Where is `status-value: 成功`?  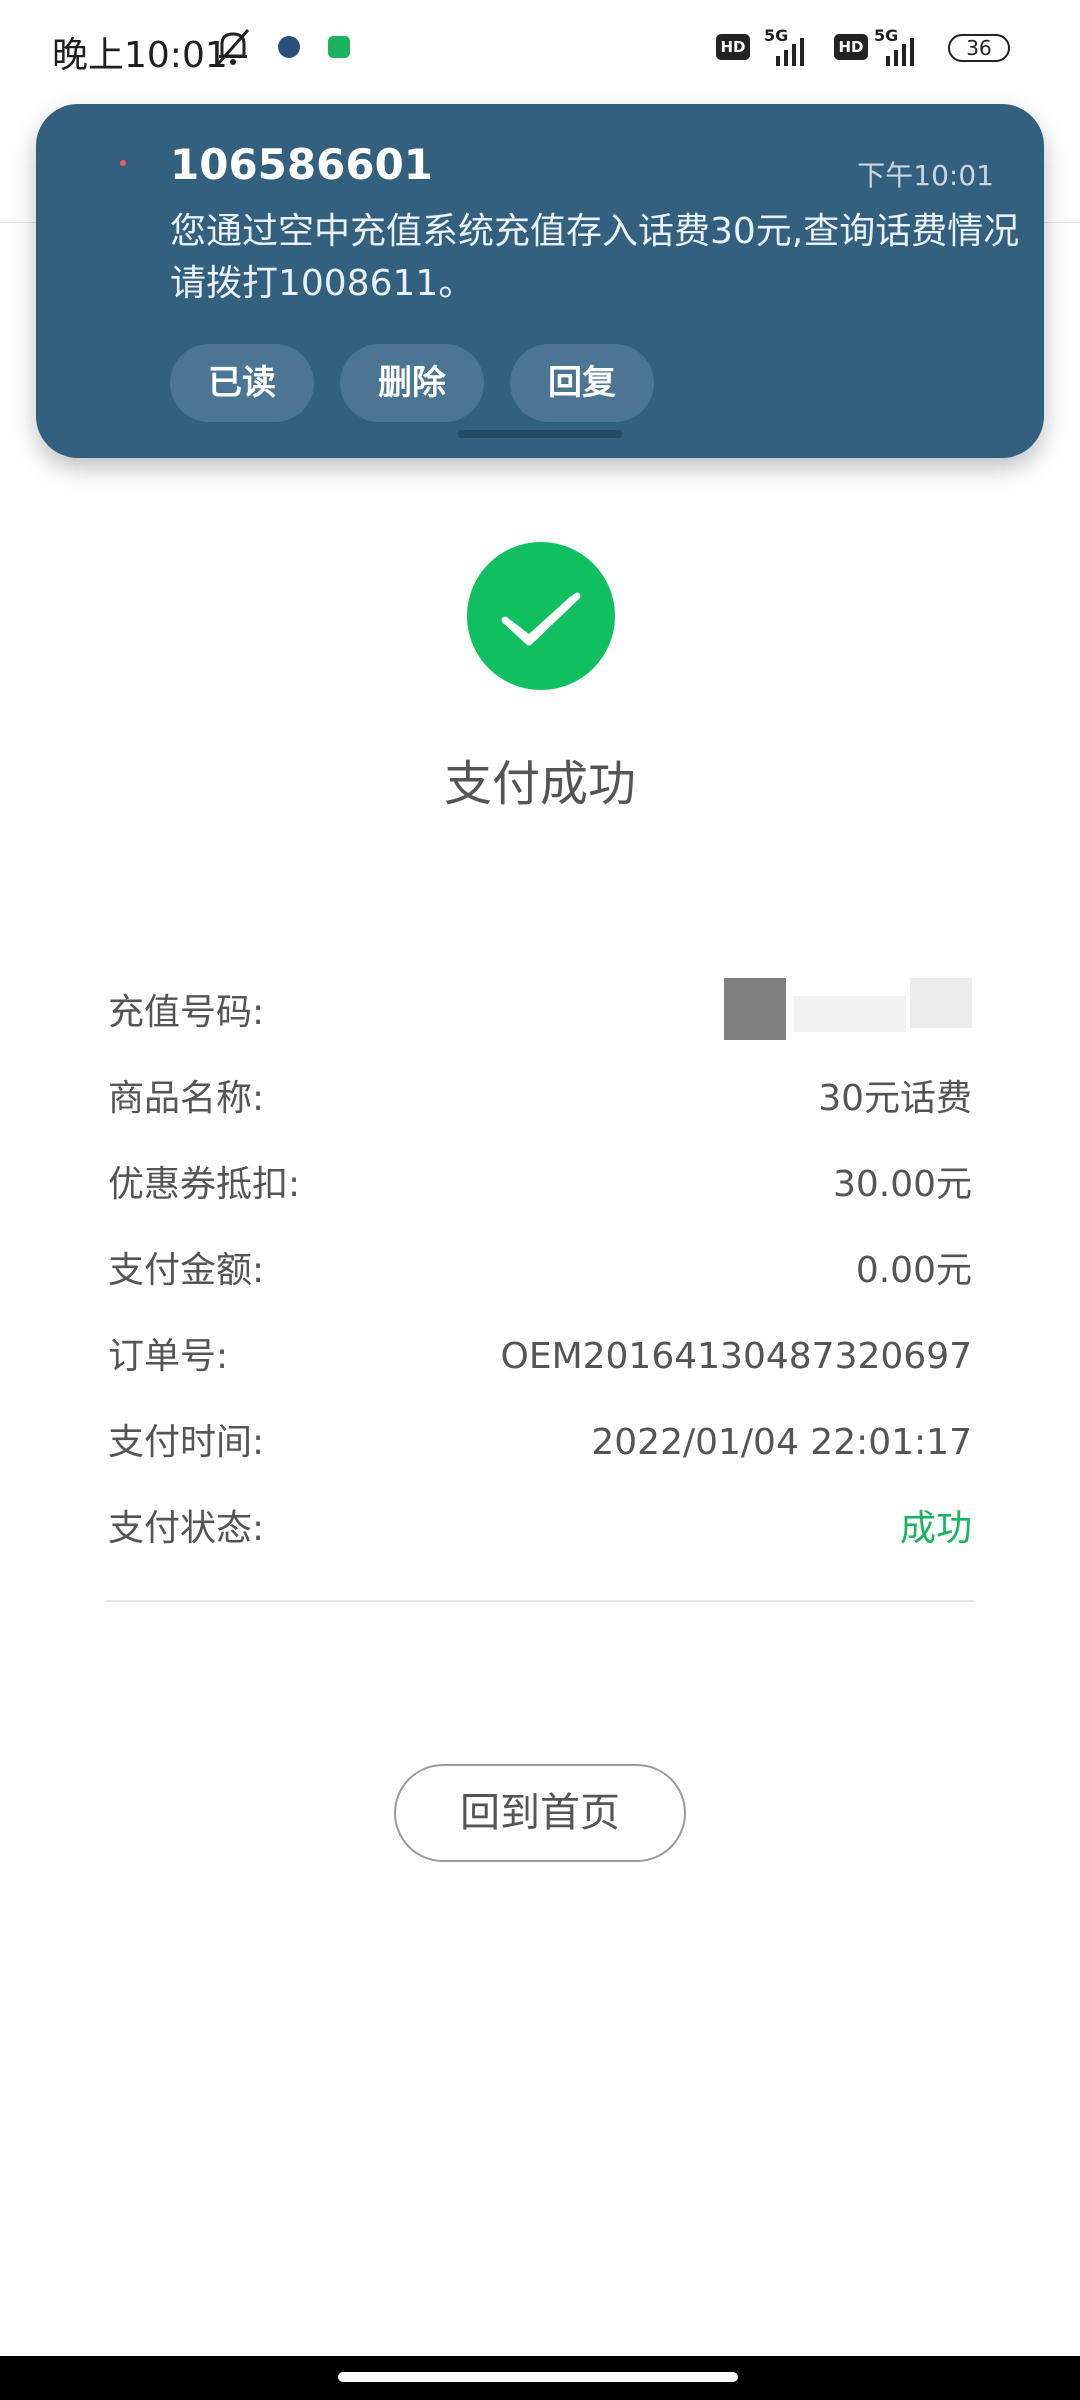 status-value: 成功 is located at coordinates (935, 1528).